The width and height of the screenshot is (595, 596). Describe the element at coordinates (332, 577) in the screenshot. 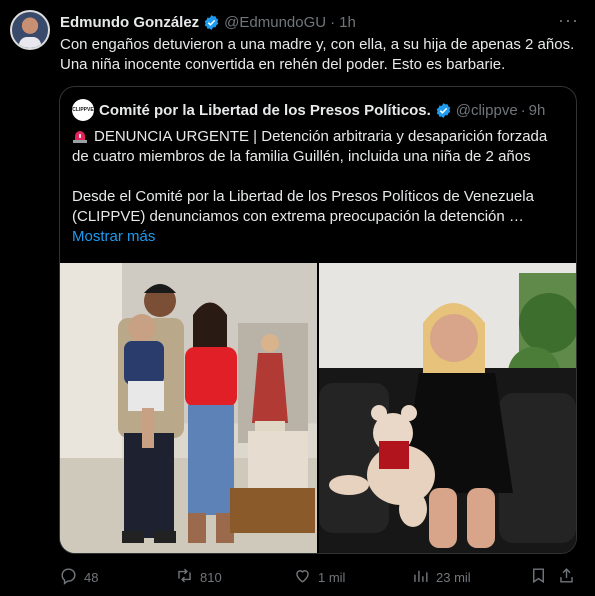

I see `like-count: 1 mil` at that location.